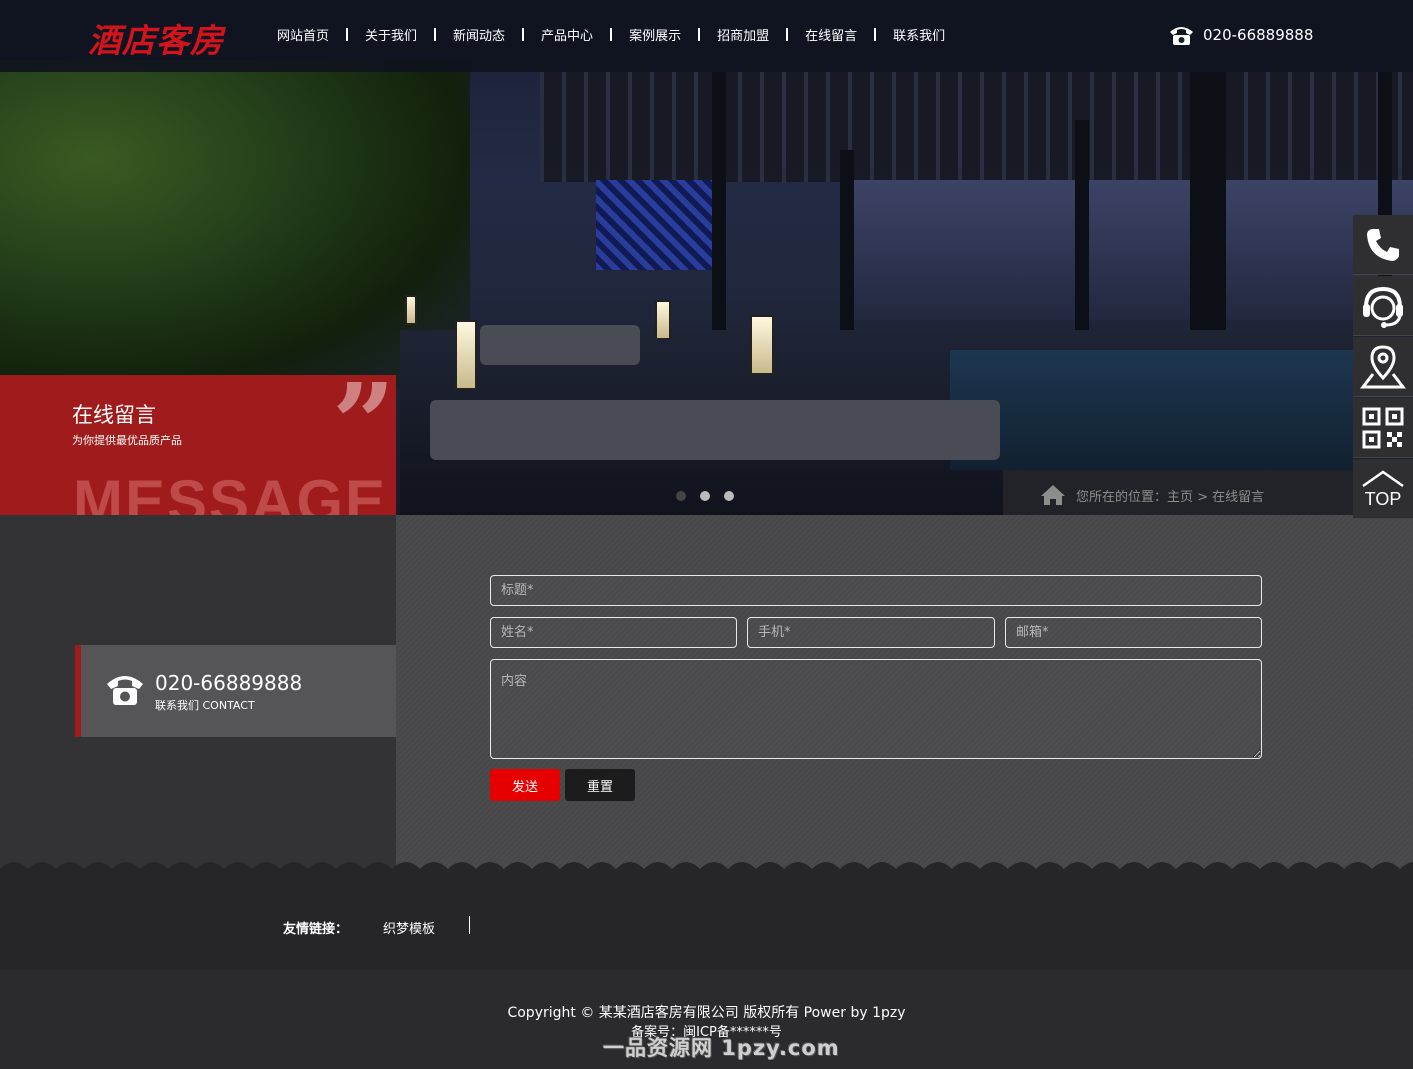 This screenshot has width=1413, height=1069. Describe the element at coordinates (1131, 250) in the screenshot. I see `banner-night-sky` at that location.